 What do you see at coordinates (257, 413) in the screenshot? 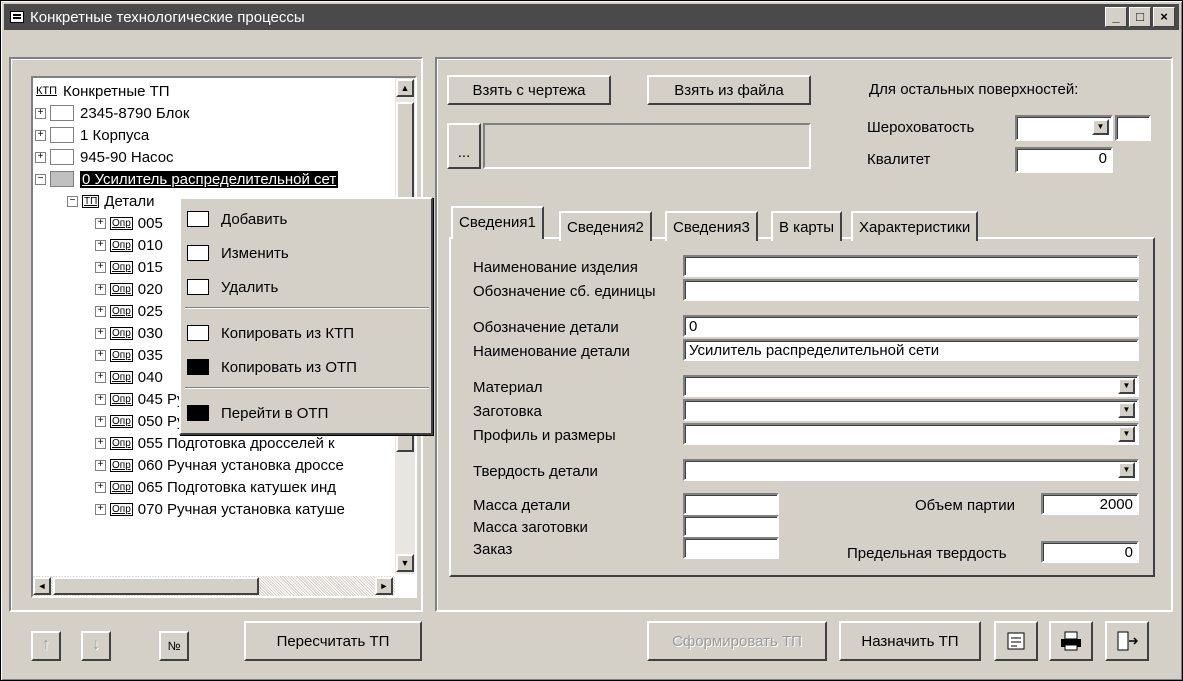
I see `menu-item-goto-otp: Перейти в ОТП` at bounding box center [257, 413].